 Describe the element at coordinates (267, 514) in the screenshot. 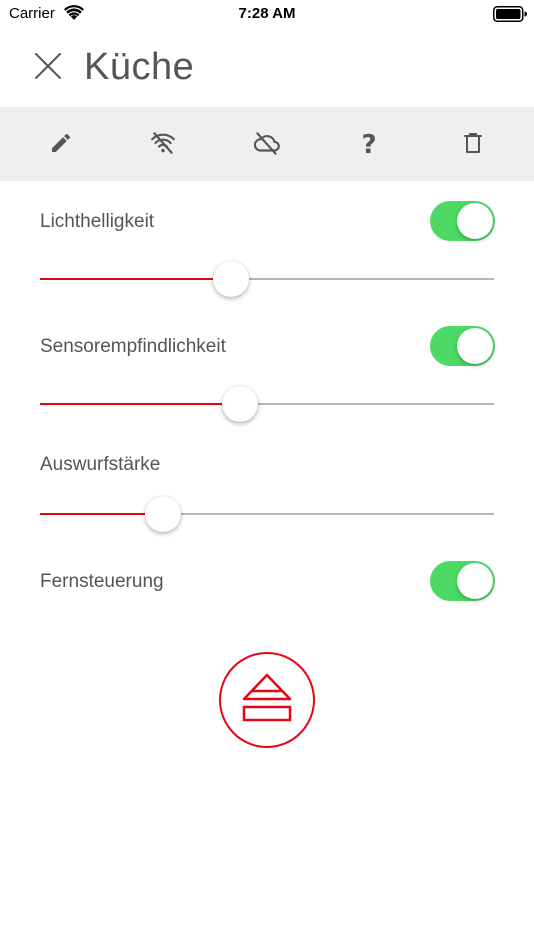

I see `auswurfstaerke-slider` at that location.